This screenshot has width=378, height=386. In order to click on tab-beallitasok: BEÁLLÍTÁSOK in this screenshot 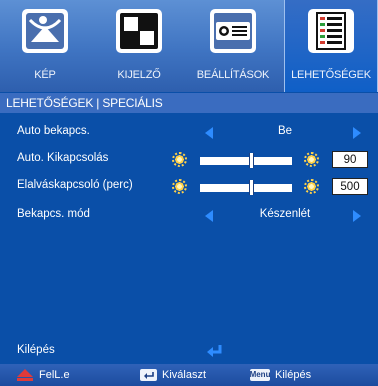, I will do `click(233, 46)`.